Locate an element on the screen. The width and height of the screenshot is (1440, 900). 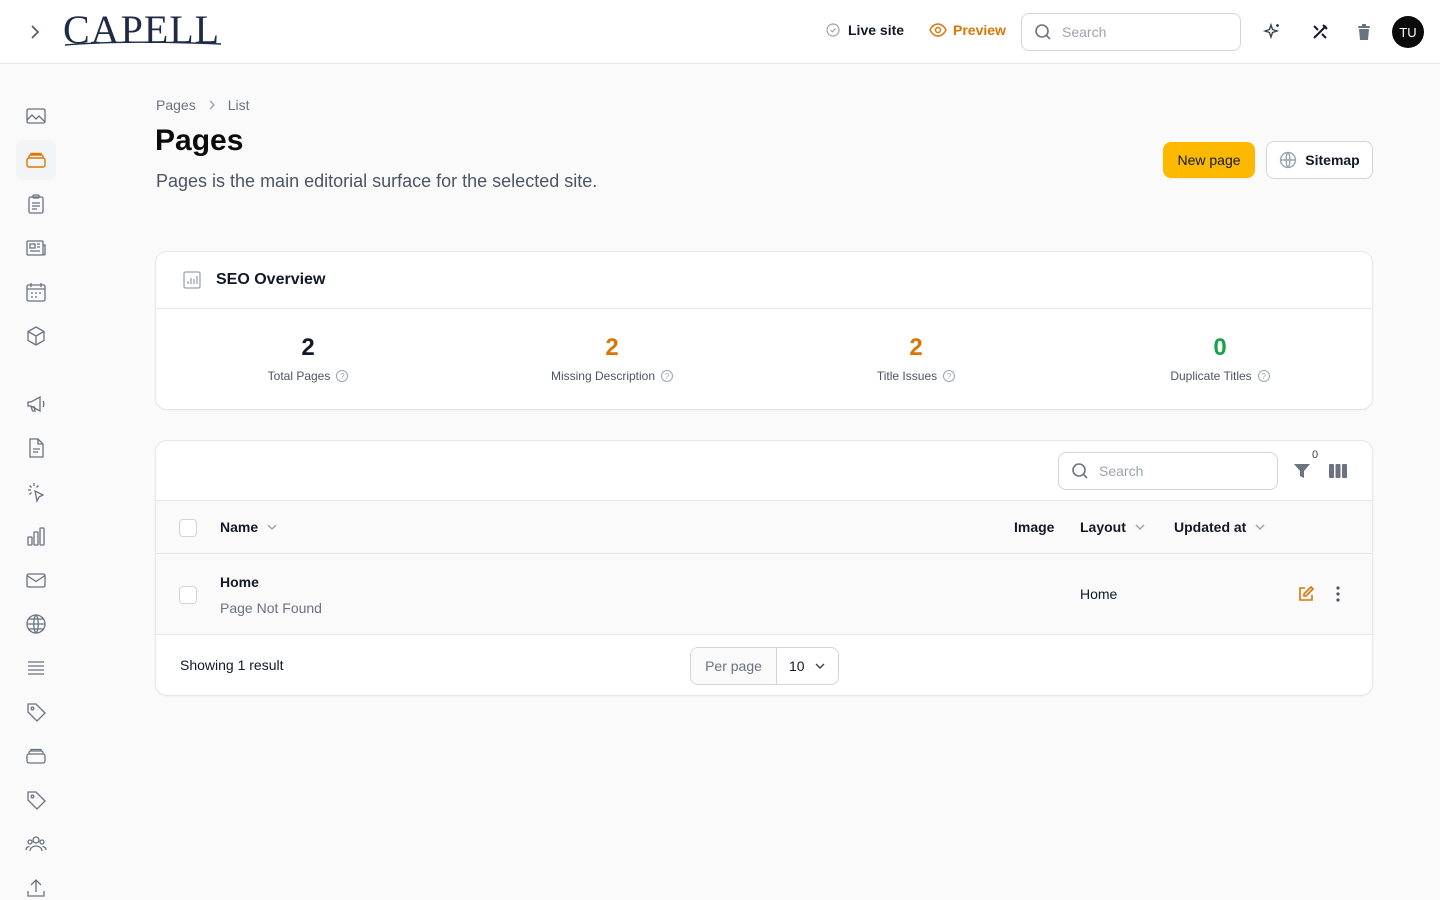
per-page-label: Per page is located at coordinates (734, 666).